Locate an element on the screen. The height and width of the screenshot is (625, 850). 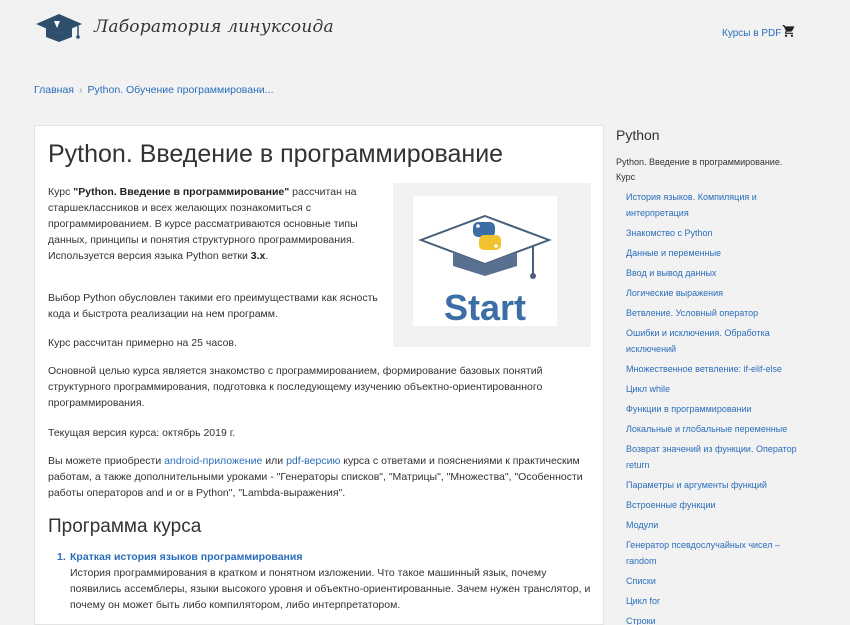
sidebar-item-link: Функции в программировании is located at coordinates (689, 409).